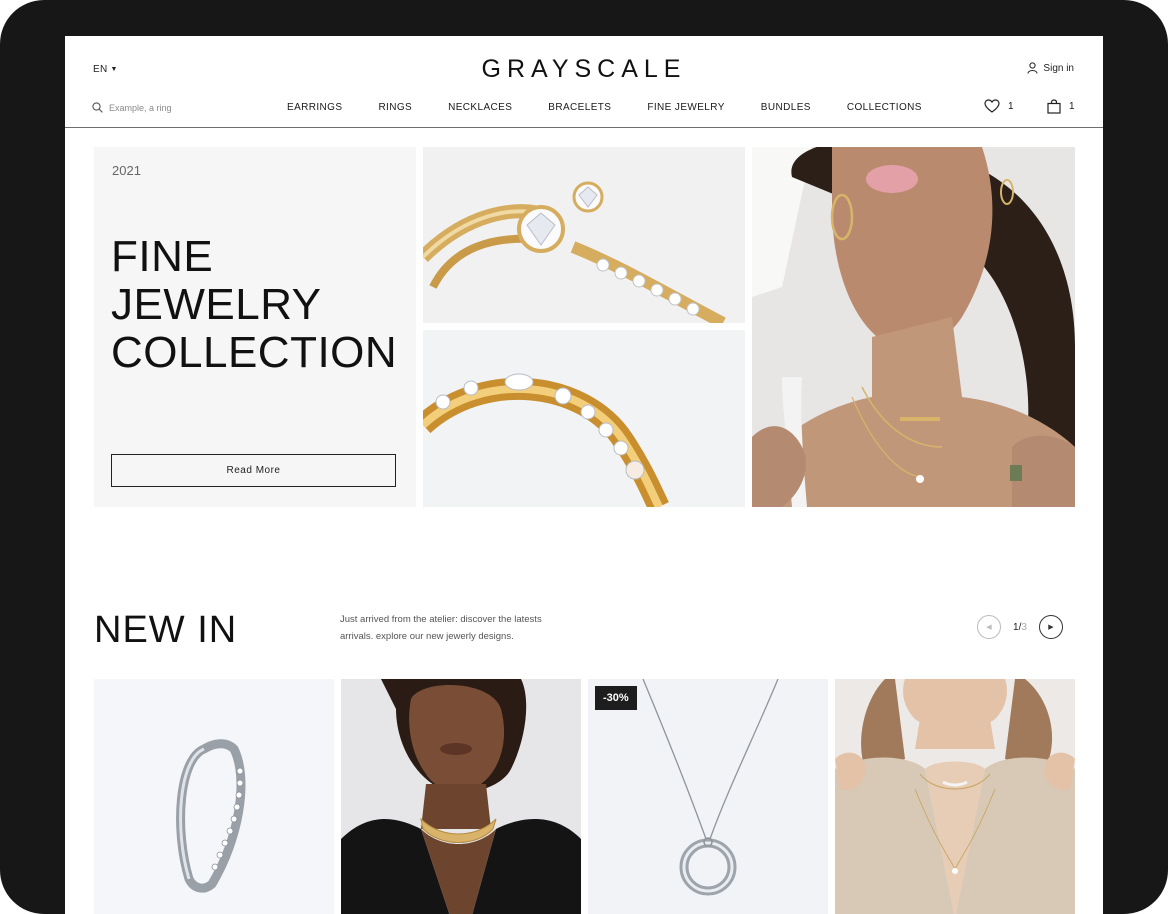 The height and width of the screenshot is (914, 1168). What do you see at coordinates (162, 256) in the screenshot?
I see `hero-title-line: FINE` at bounding box center [162, 256].